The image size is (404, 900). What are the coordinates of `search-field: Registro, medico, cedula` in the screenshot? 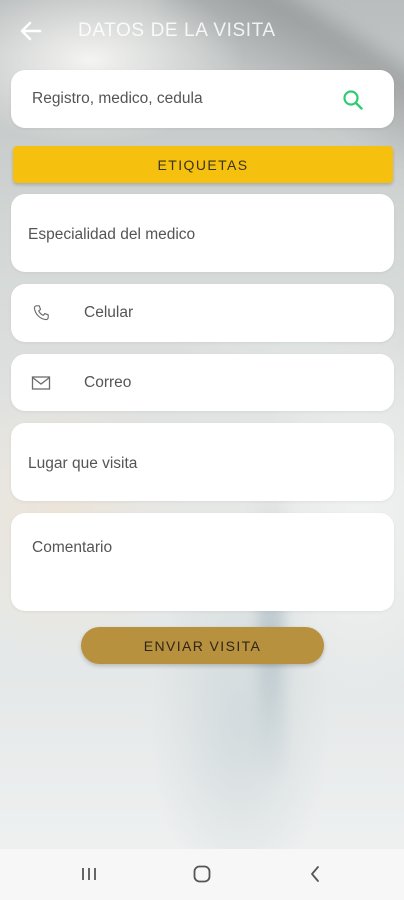 It's located at (202, 99).